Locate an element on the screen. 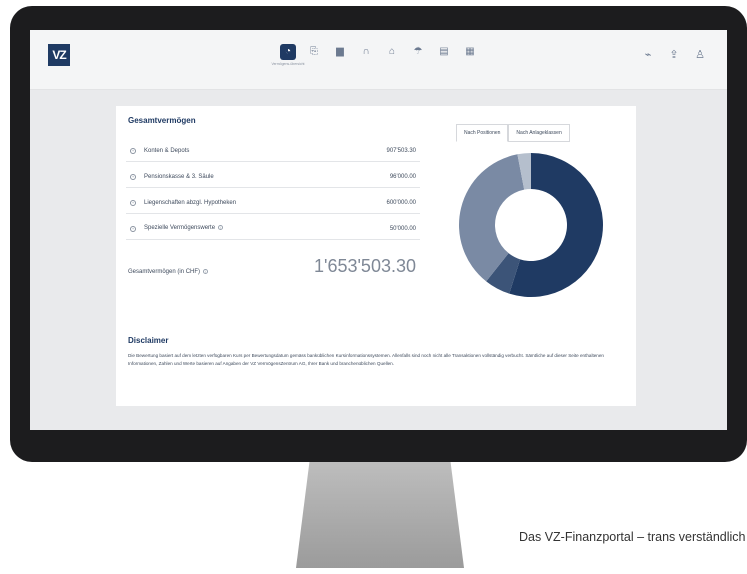 This screenshot has width=747, height=574. view-tabs: Nach Positionen Nach Anlageklassen is located at coordinates (513, 133).